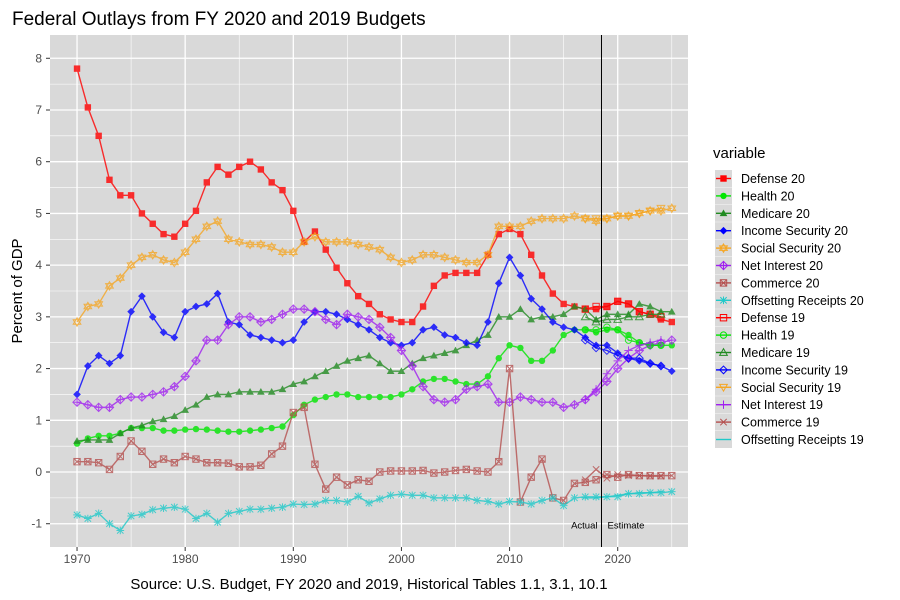  I want to click on y-tick-label: 6, so click(38, 162).